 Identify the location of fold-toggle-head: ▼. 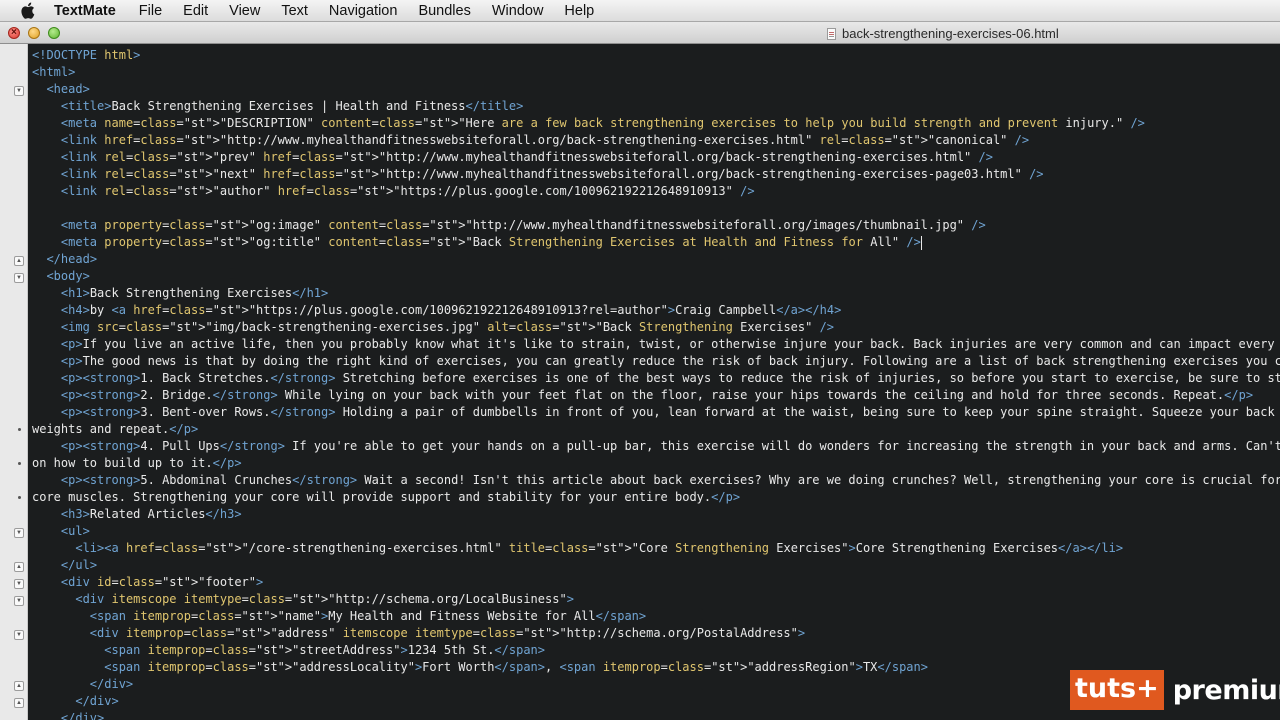
(19, 91).